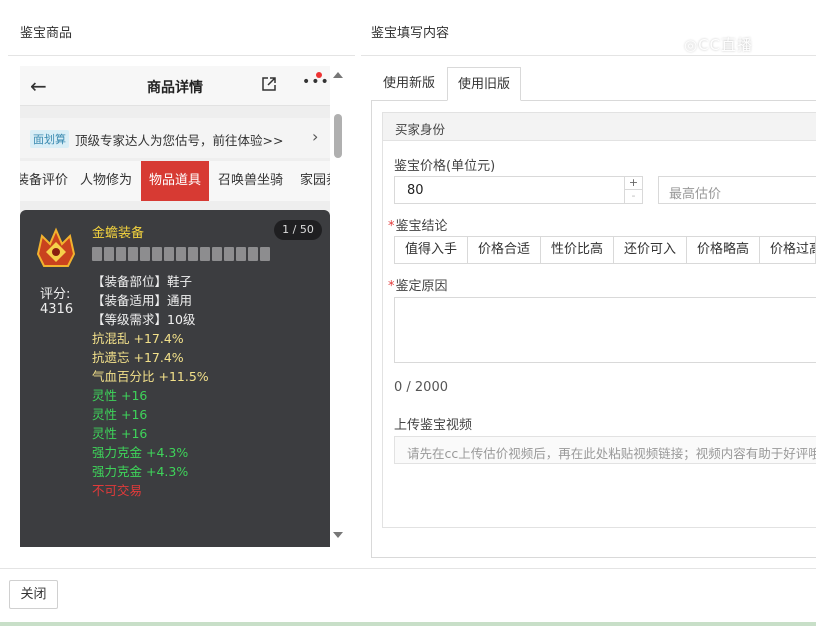 The image size is (816, 626). Describe the element at coordinates (150, 376) in the screenshot. I see `attr-line: 气血百分比 +11.5%` at that location.